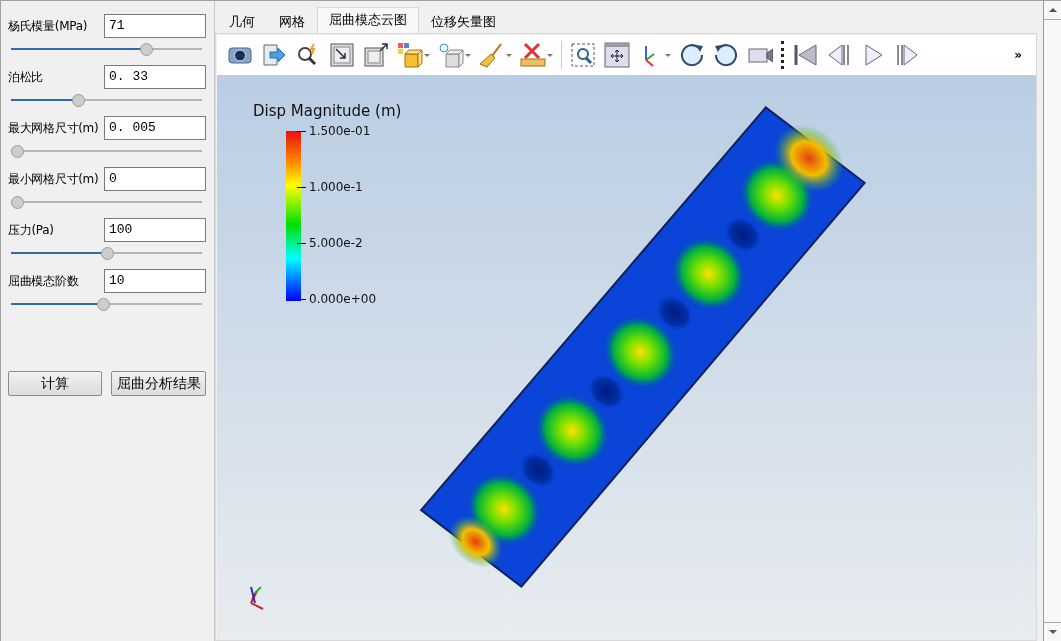  Describe the element at coordinates (155, 26) in the screenshot. I see `parameter-input: 71` at that location.